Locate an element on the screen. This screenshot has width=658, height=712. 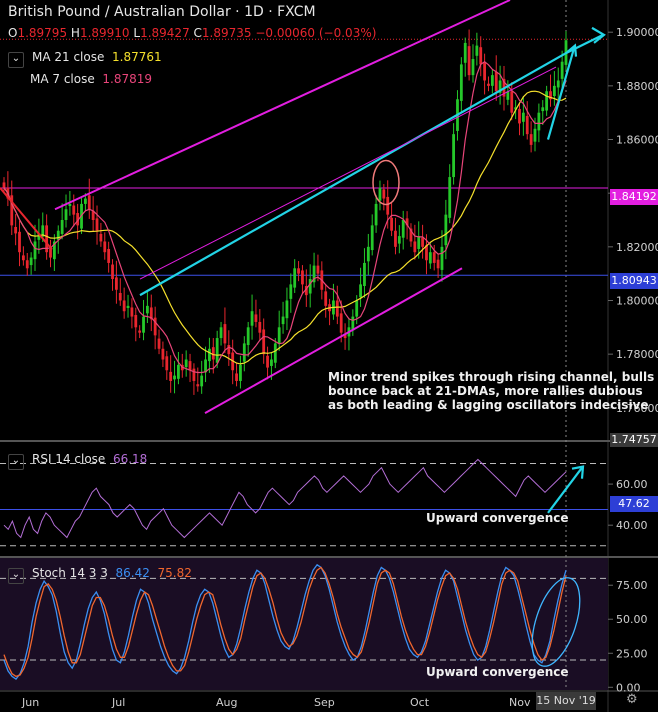
stoch-legend: ⌄ Stoch 14 3 3 86.42 75.82 is located at coordinates (100, 575).